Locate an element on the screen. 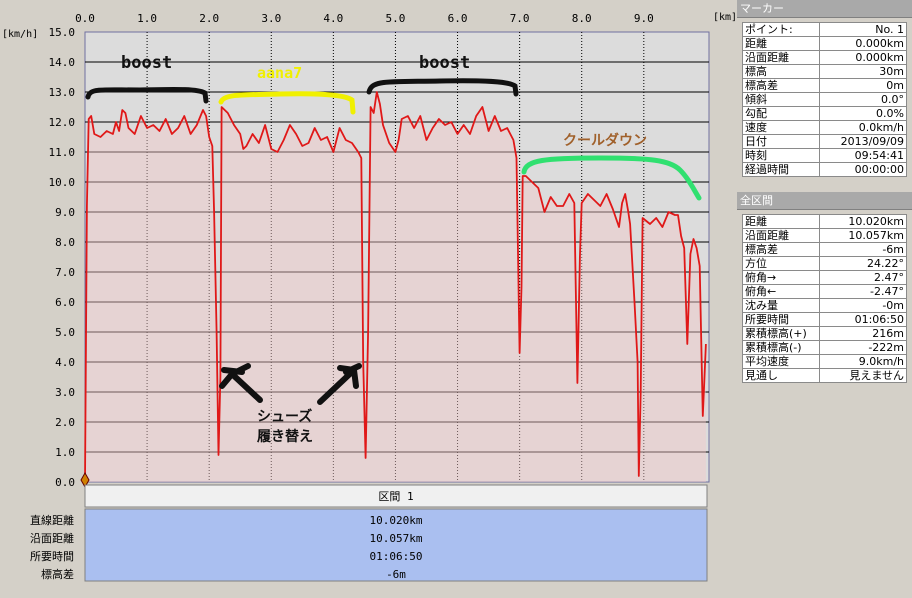  info-value: 0.0km/h is located at coordinates (863, 127).